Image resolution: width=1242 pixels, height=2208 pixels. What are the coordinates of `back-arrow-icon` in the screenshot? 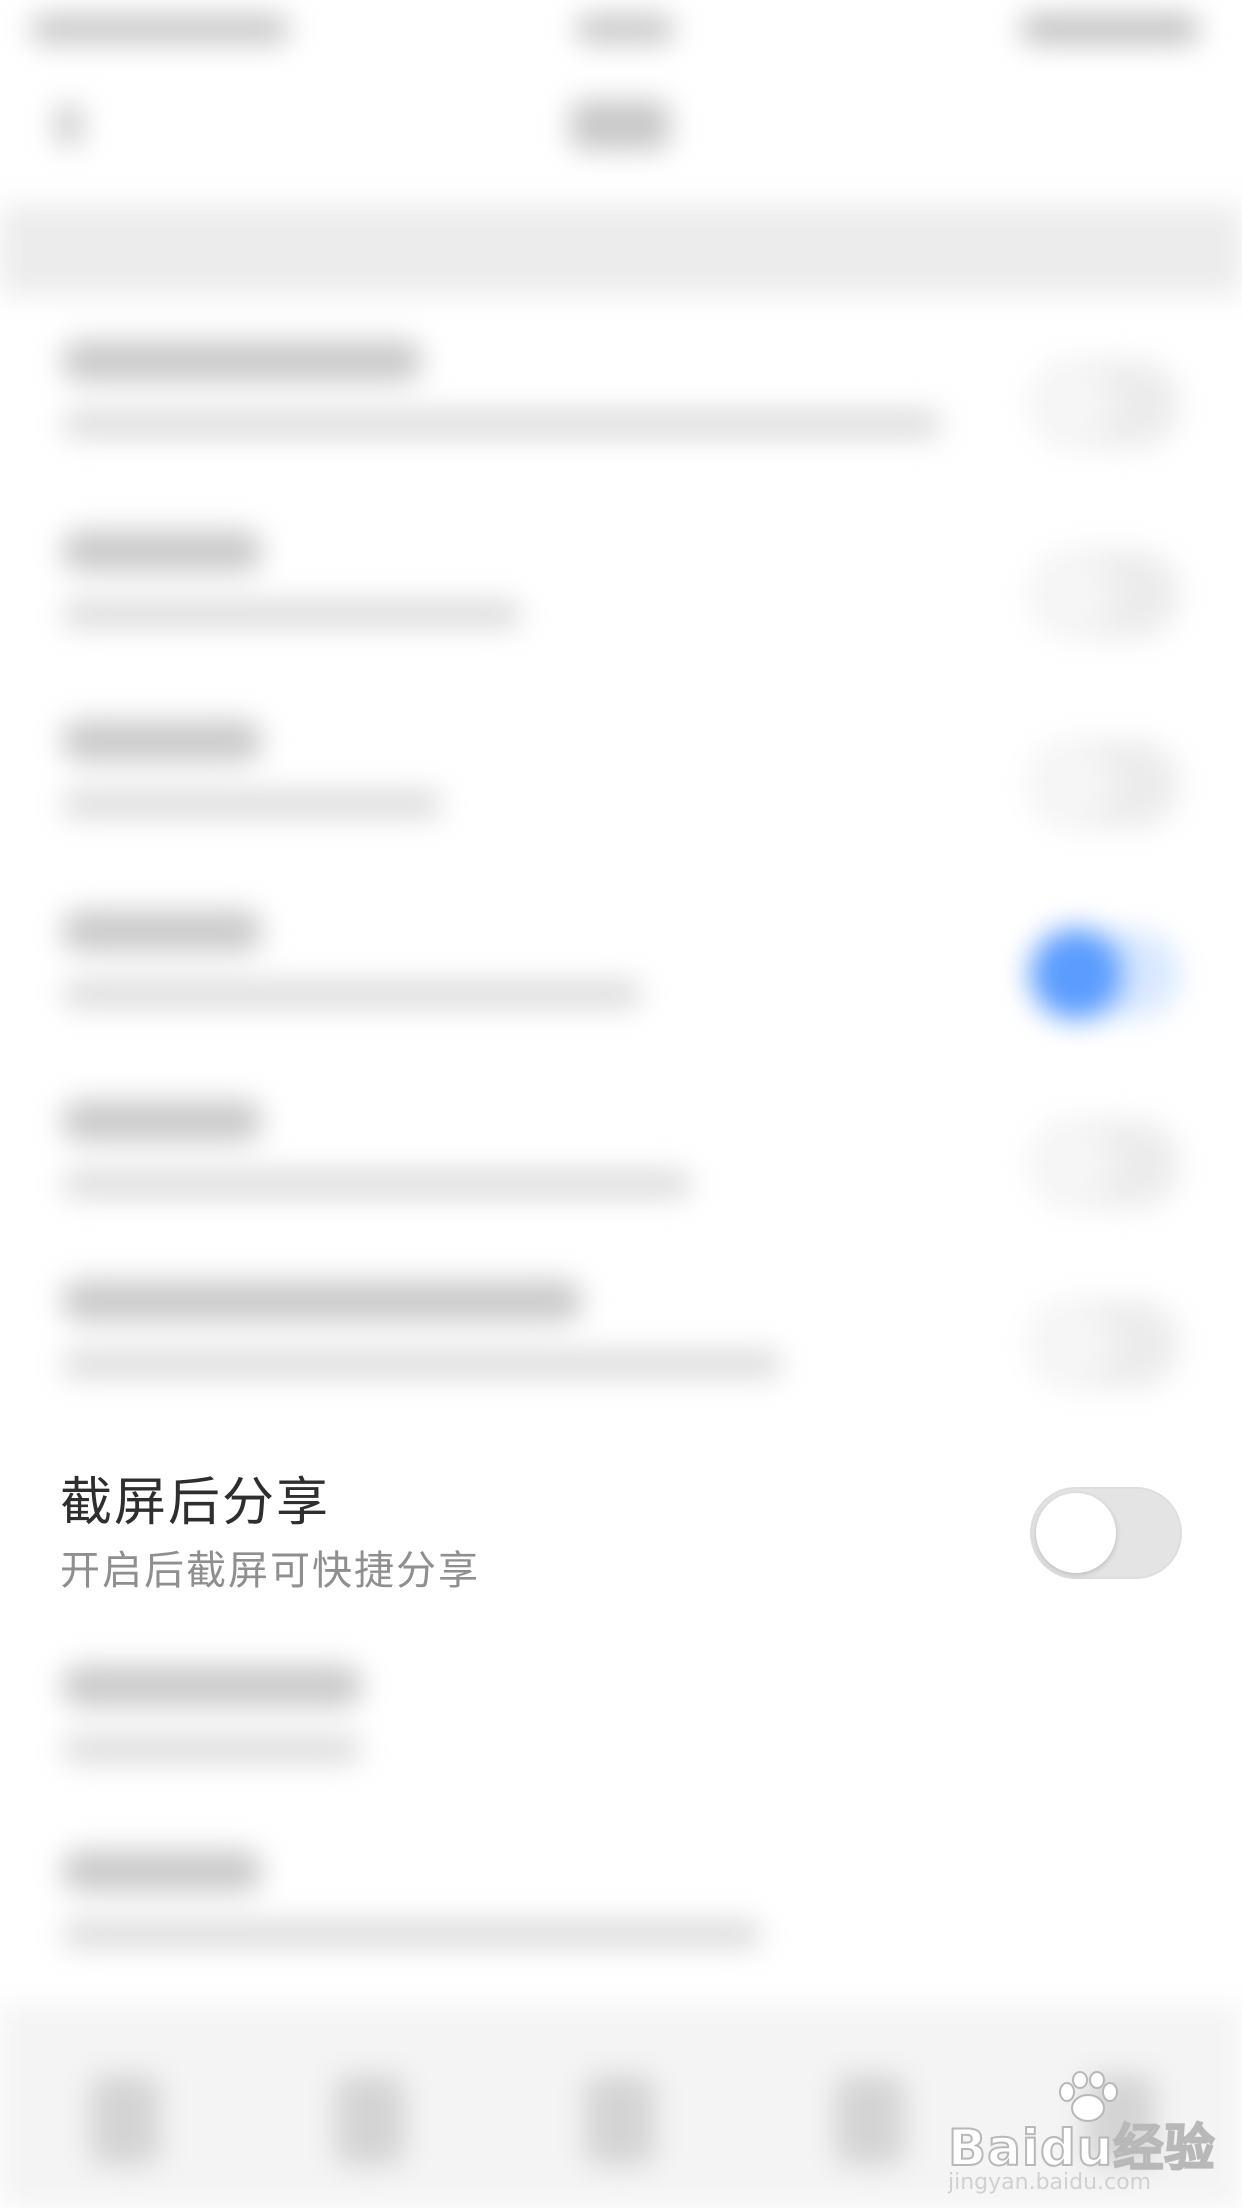 It's located at (69, 125).